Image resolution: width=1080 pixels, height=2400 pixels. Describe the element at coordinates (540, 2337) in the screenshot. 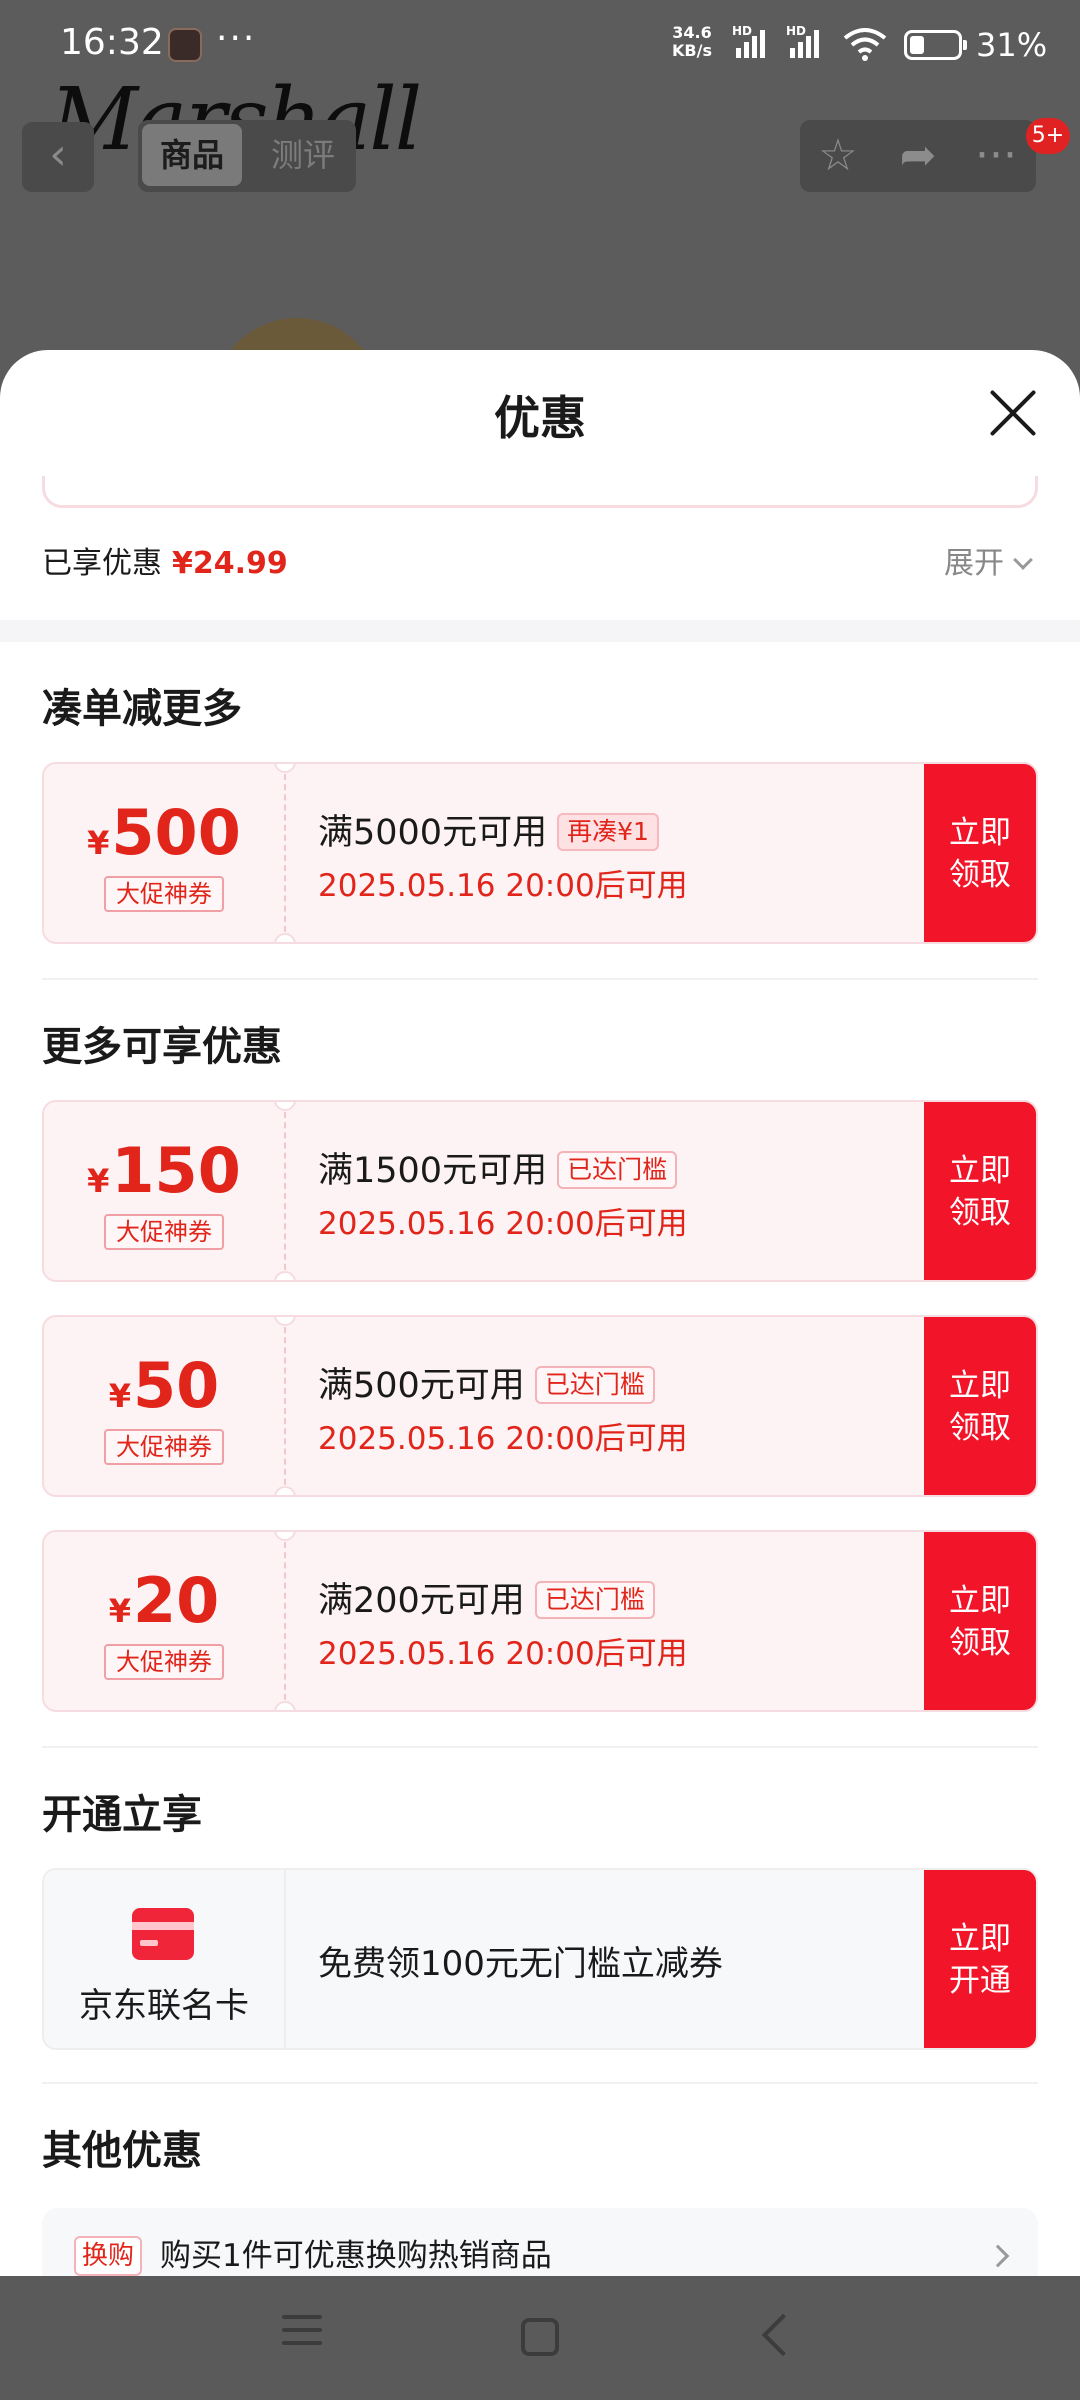

I see `home-icon` at that location.